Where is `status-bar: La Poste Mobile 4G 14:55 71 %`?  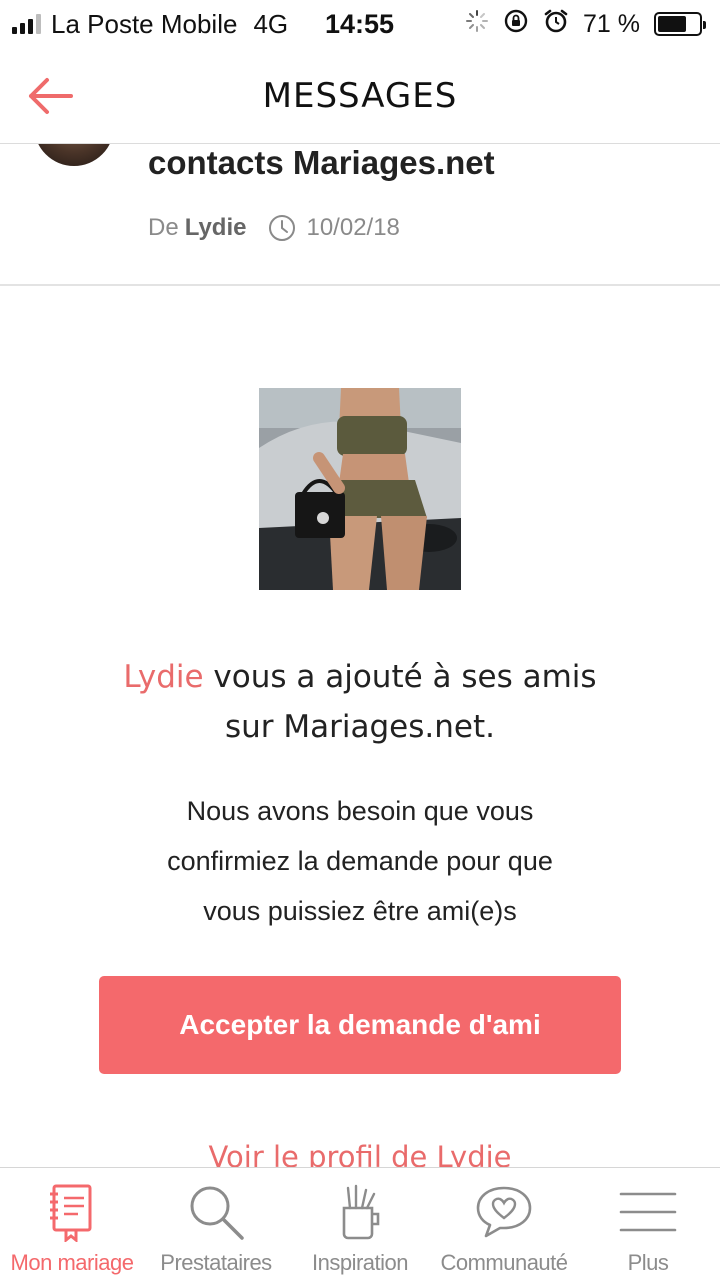 status-bar: La Poste Mobile 4G 14:55 71 % is located at coordinates (360, 24).